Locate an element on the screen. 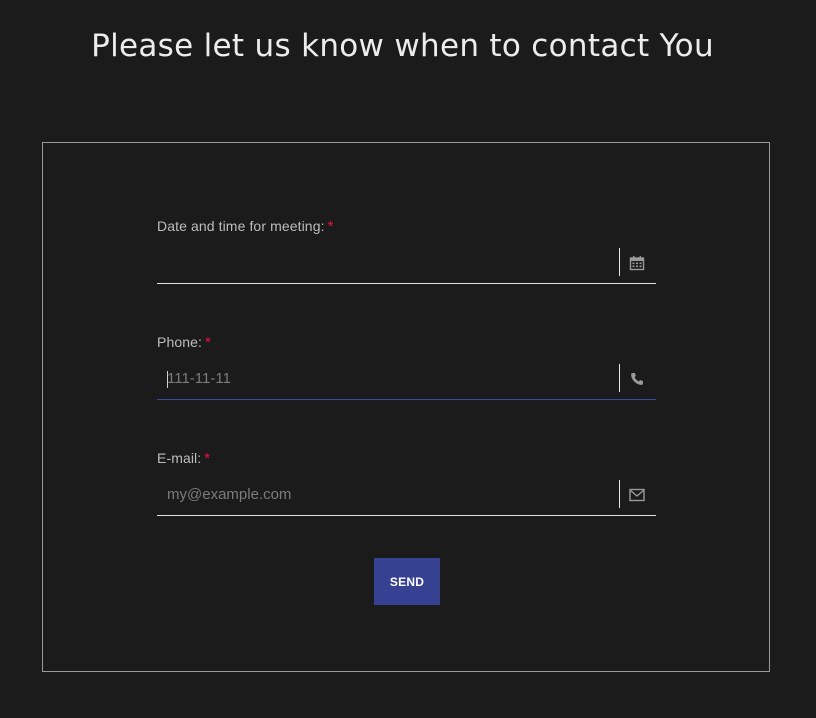  phone-field: Phone: * is located at coordinates (406, 366).